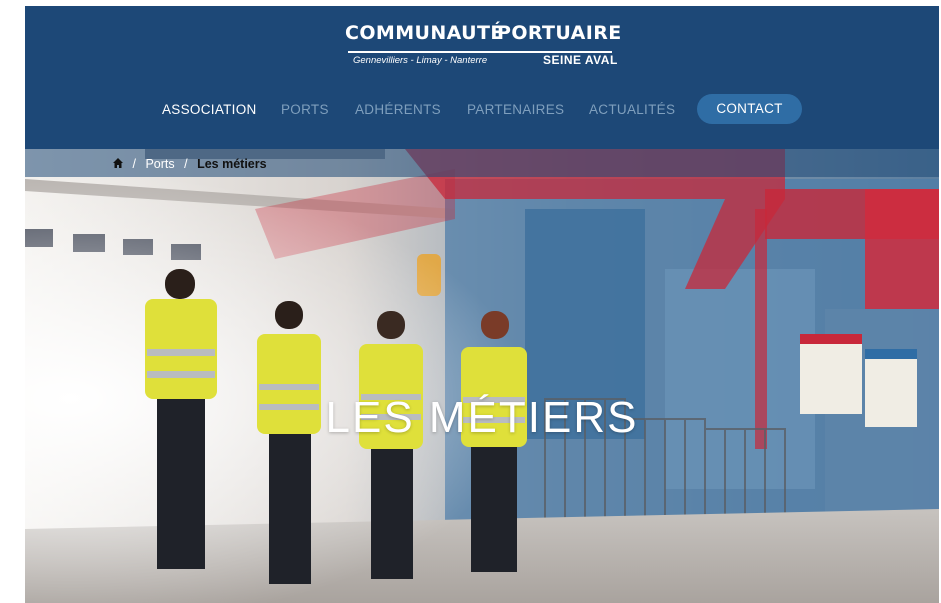  What do you see at coordinates (118, 164) in the screenshot?
I see `home-icon` at bounding box center [118, 164].